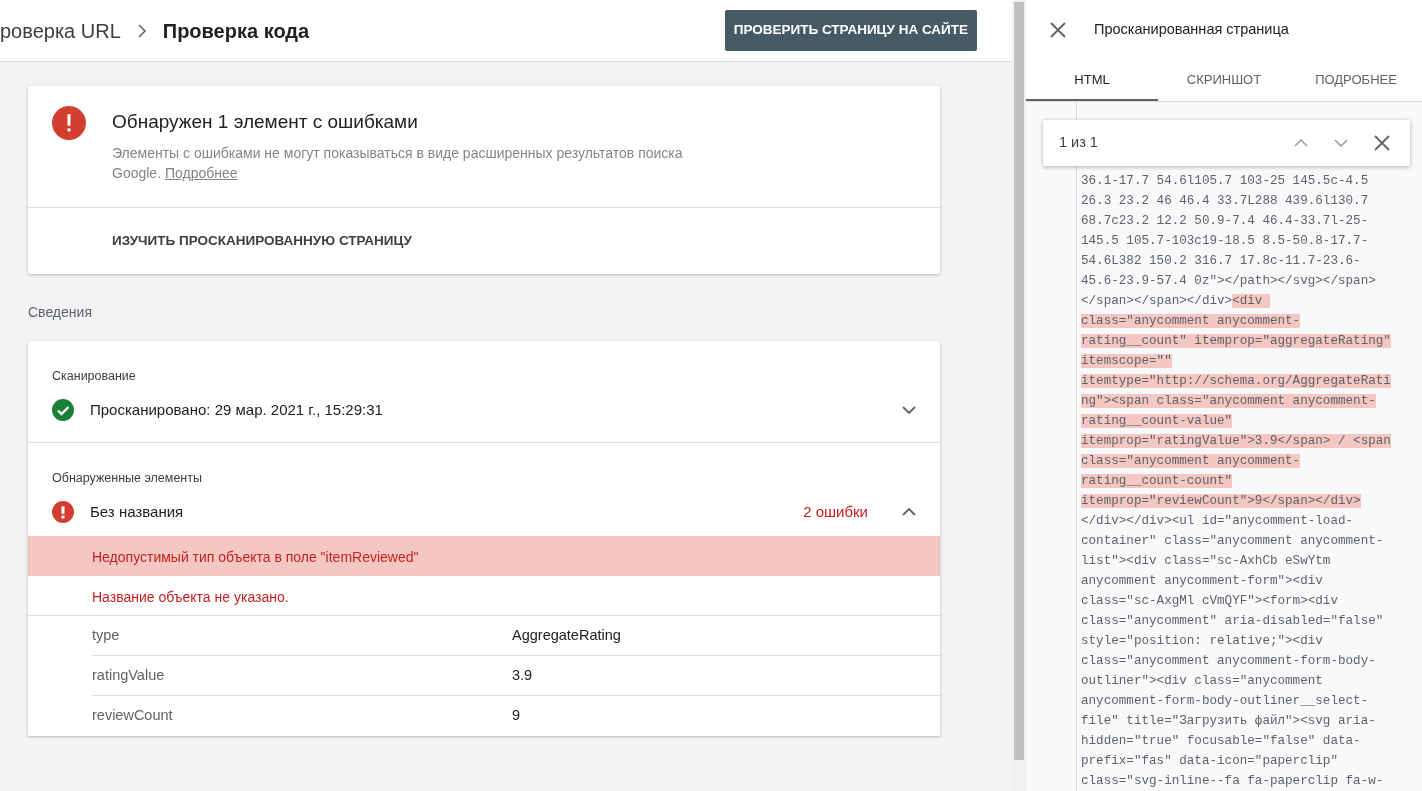  I want to click on item-title: Без названия, so click(137, 511).